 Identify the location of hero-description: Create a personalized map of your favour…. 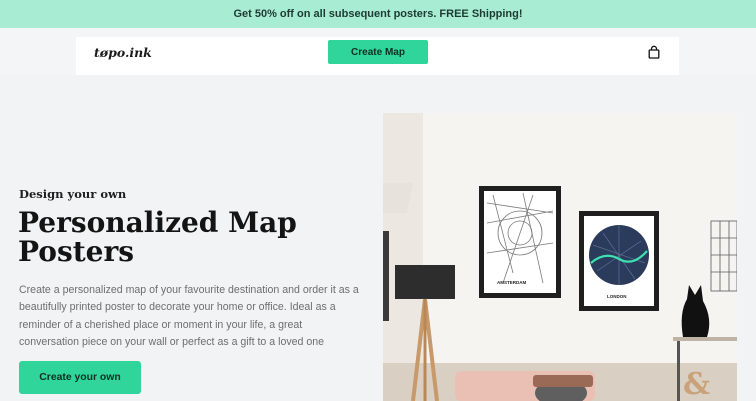
(189, 316).